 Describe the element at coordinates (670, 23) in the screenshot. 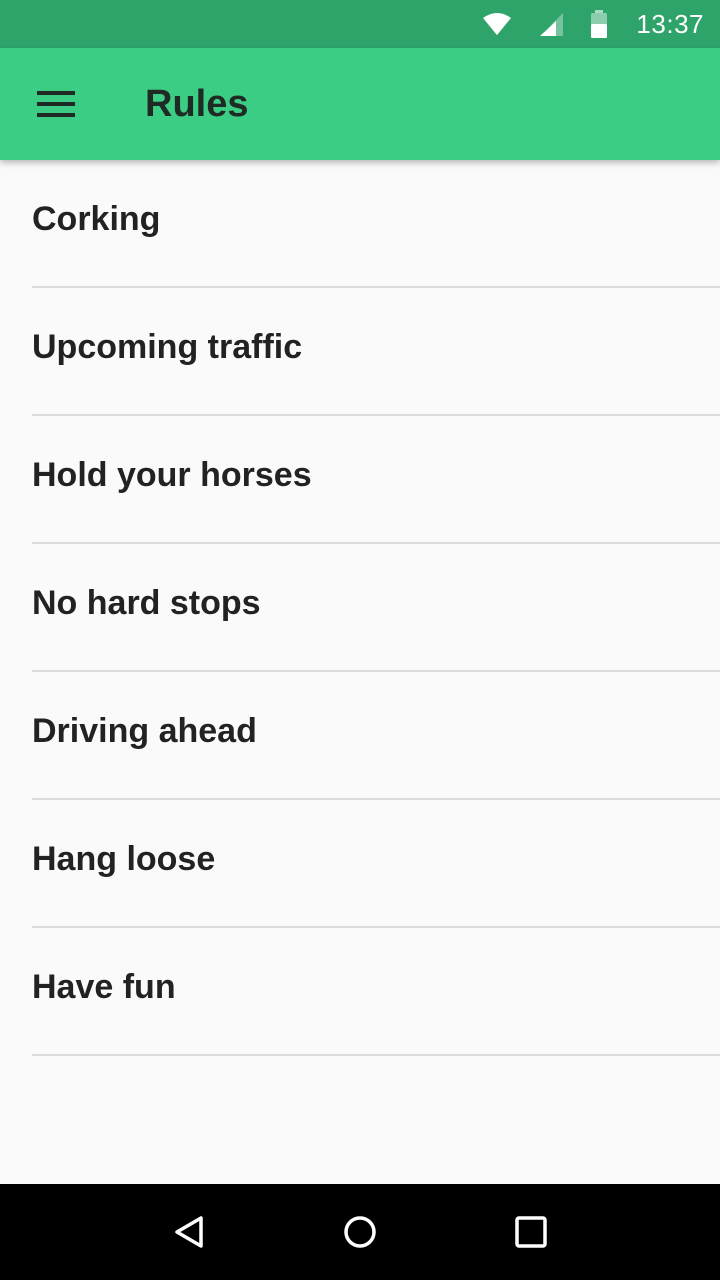

I see `status-time: 13:37` at that location.